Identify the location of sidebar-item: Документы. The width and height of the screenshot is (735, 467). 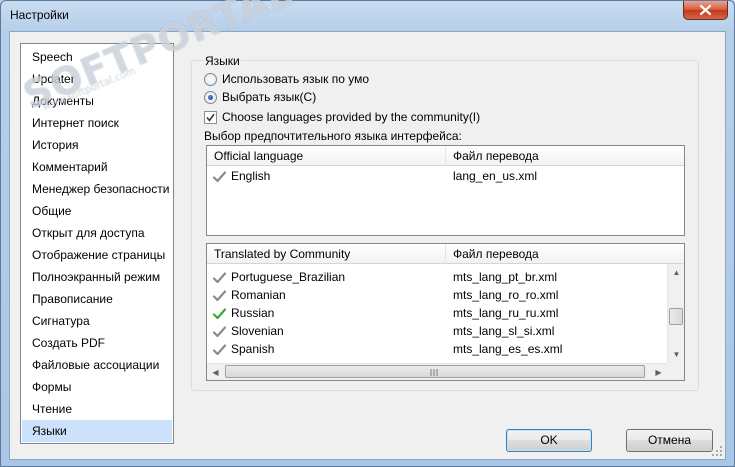
(97, 101).